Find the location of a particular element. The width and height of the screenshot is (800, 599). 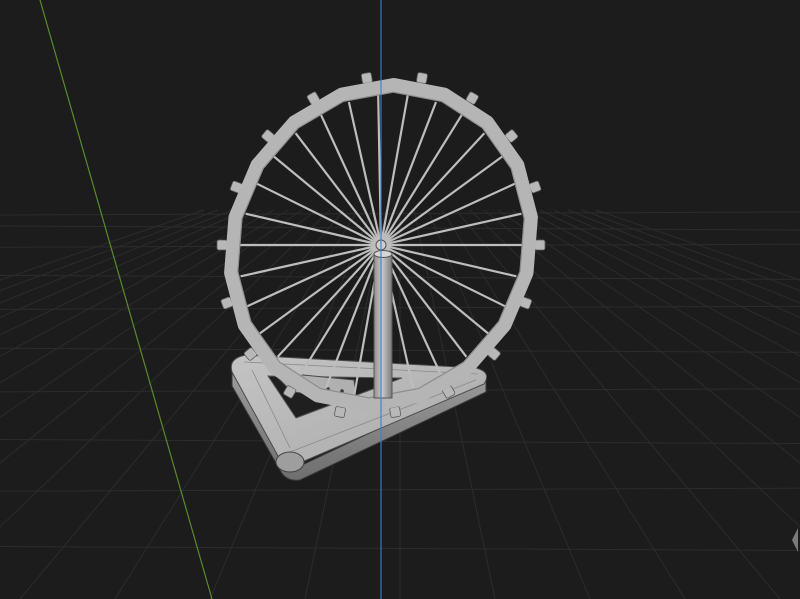

column-top-cap is located at coordinates (383, 254).